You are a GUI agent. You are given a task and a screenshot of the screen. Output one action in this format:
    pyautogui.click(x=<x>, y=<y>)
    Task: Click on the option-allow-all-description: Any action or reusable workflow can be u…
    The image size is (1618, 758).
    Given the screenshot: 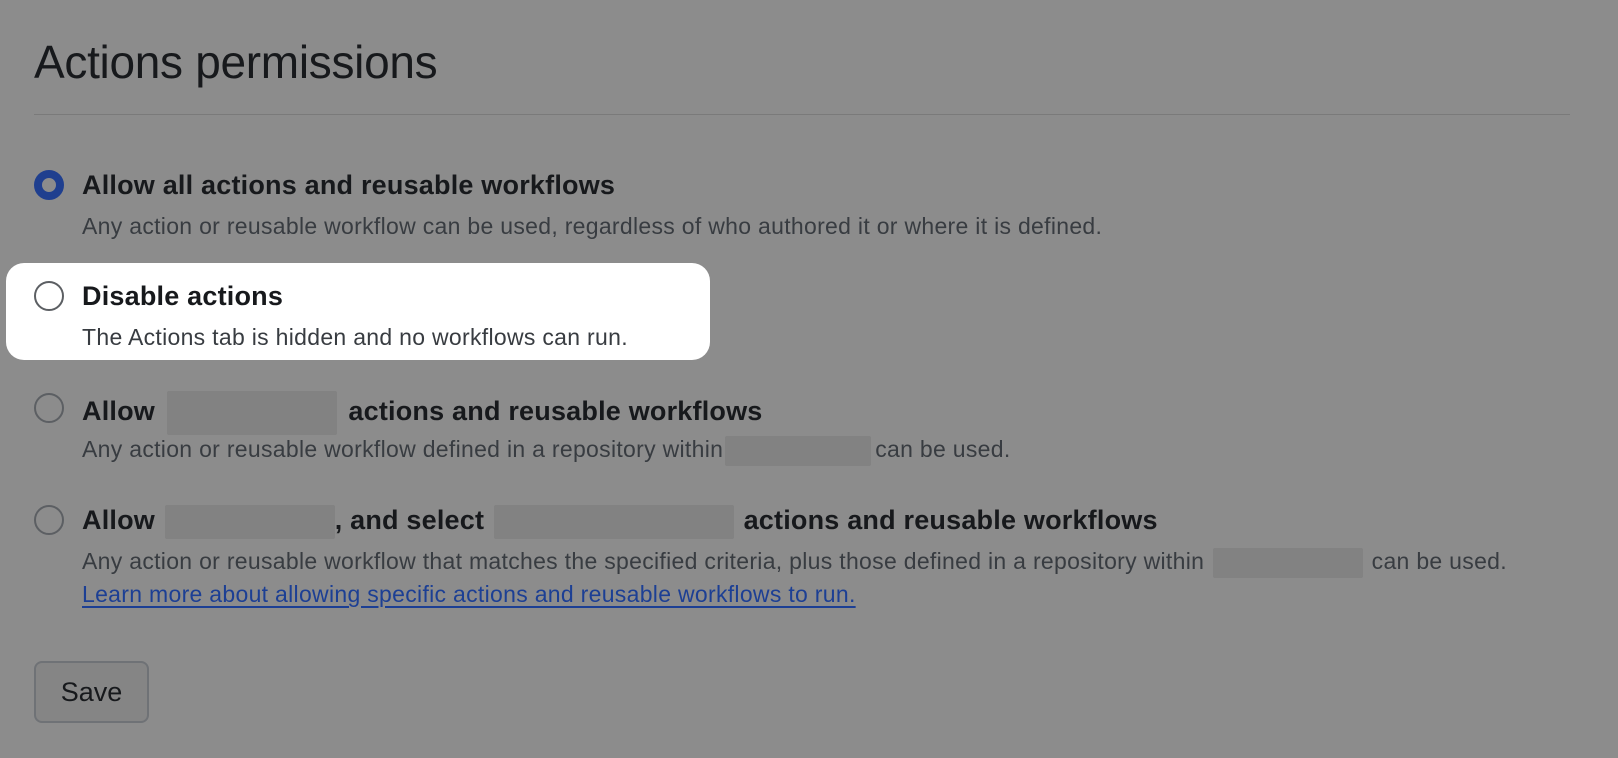 What is the action you would take?
    pyautogui.click(x=592, y=226)
    